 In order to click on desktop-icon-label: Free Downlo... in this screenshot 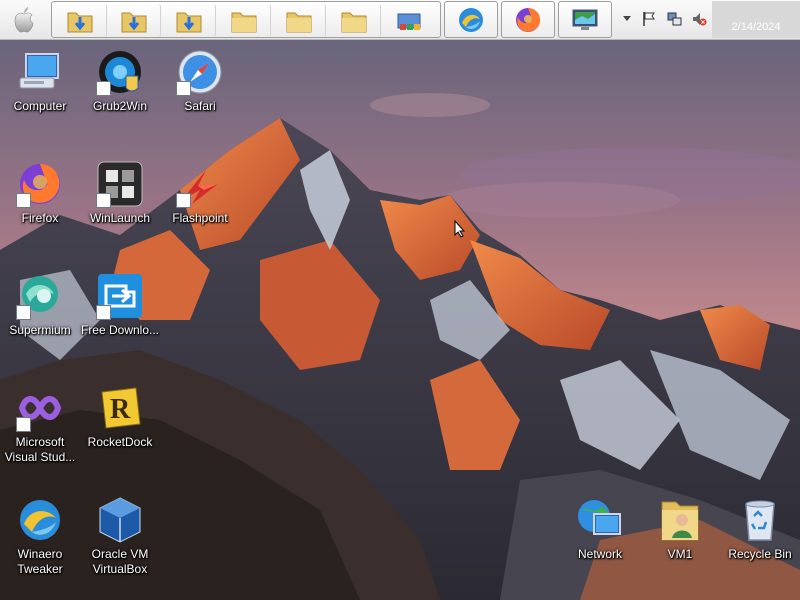, I will do `click(120, 330)`.